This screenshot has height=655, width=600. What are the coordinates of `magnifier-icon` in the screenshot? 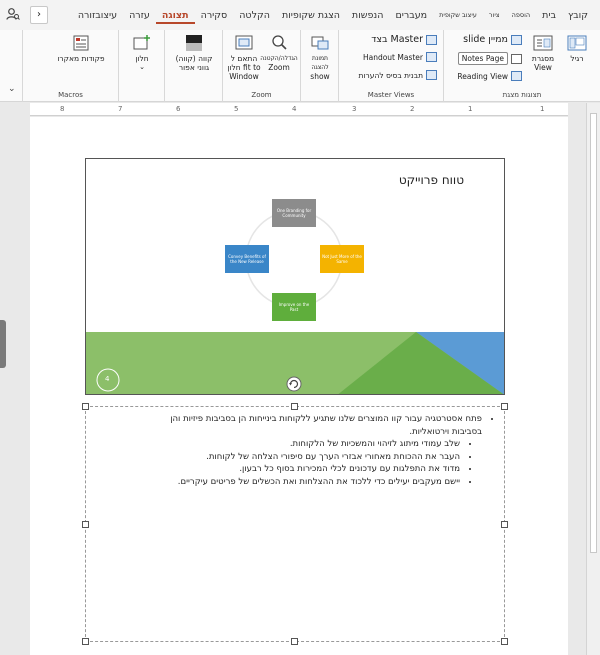 It's located at (279, 42).